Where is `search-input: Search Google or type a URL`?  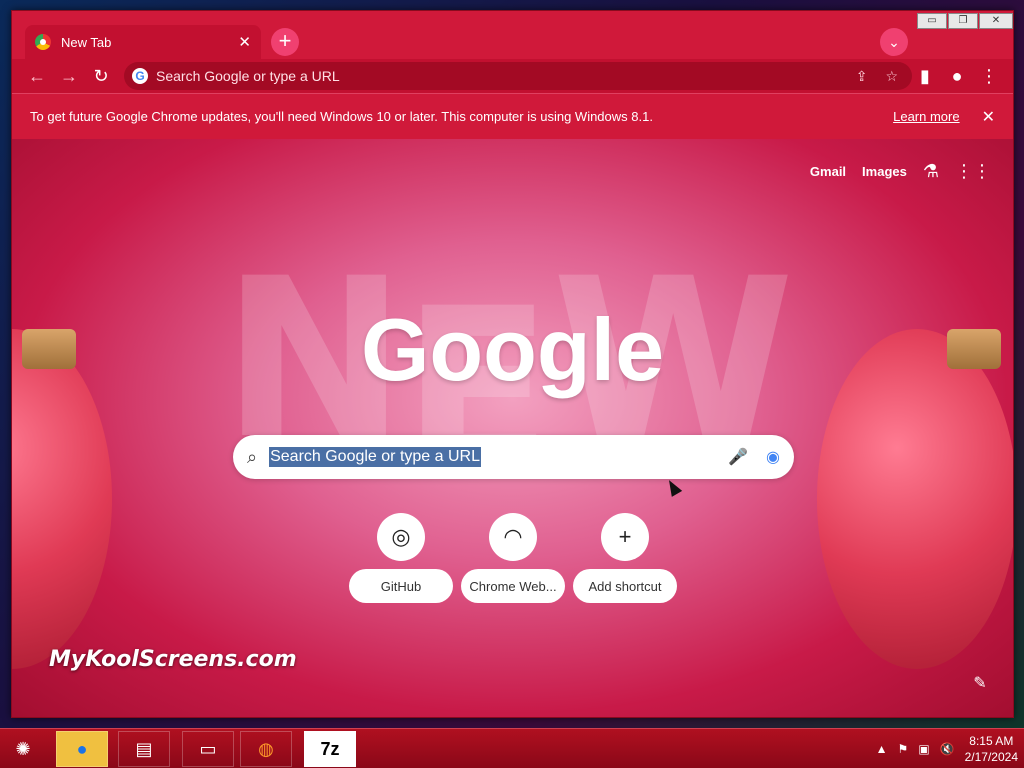
search-input: Search Google or type a URL is located at coordinates (375, 457).